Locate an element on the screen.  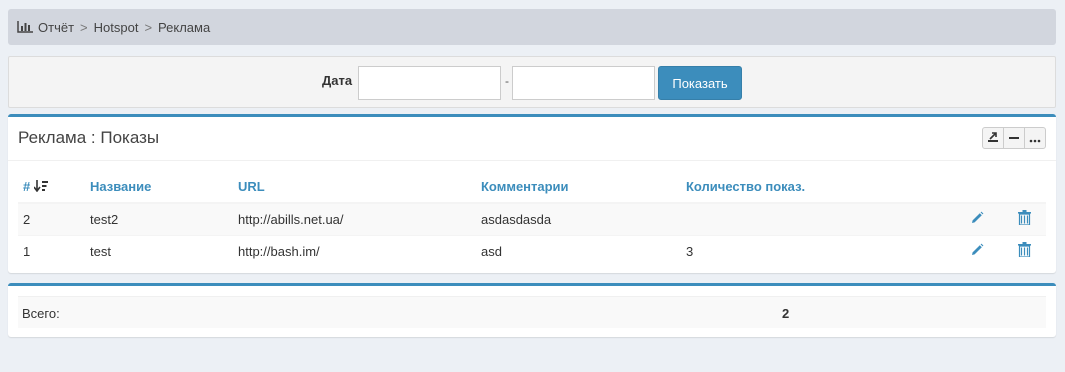
table-row: 2 test2 http://abills.net.ua/ asdasdasda is located at coordinates (532, 218).